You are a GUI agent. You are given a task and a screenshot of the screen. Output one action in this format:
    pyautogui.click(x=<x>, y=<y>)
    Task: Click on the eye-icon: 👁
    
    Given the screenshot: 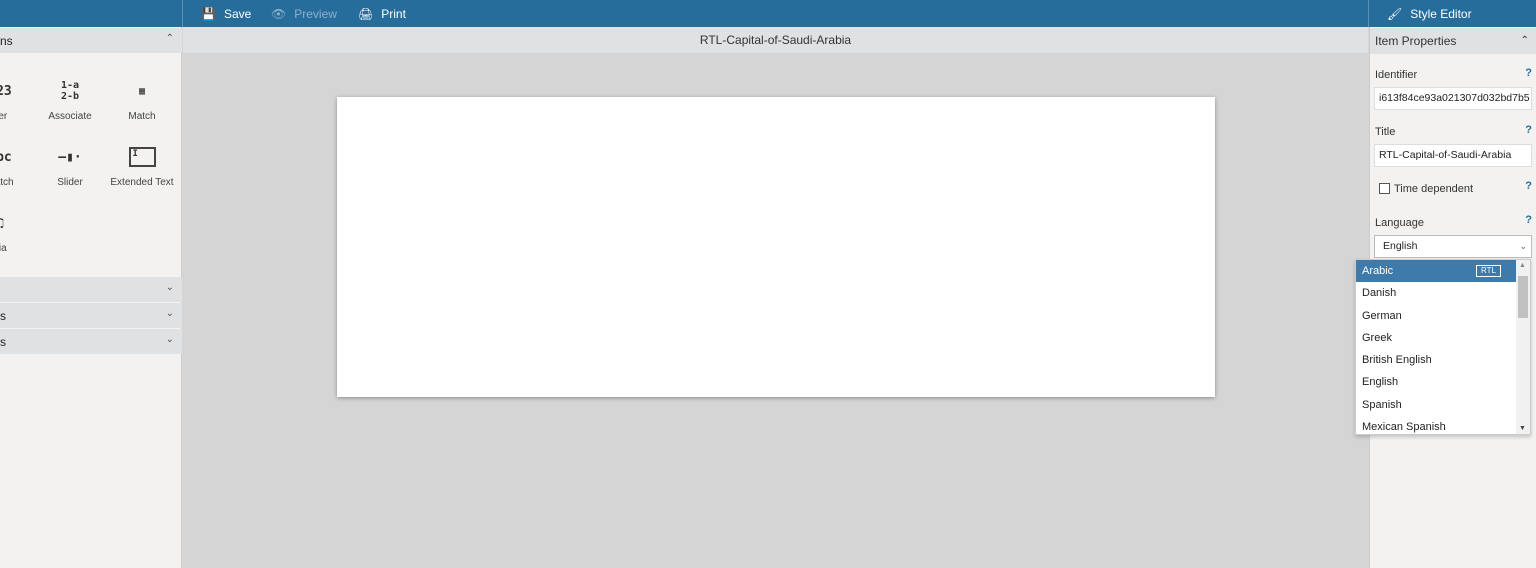 What is the action you would take?
    pyautogui.click(x=279, y=13)
    